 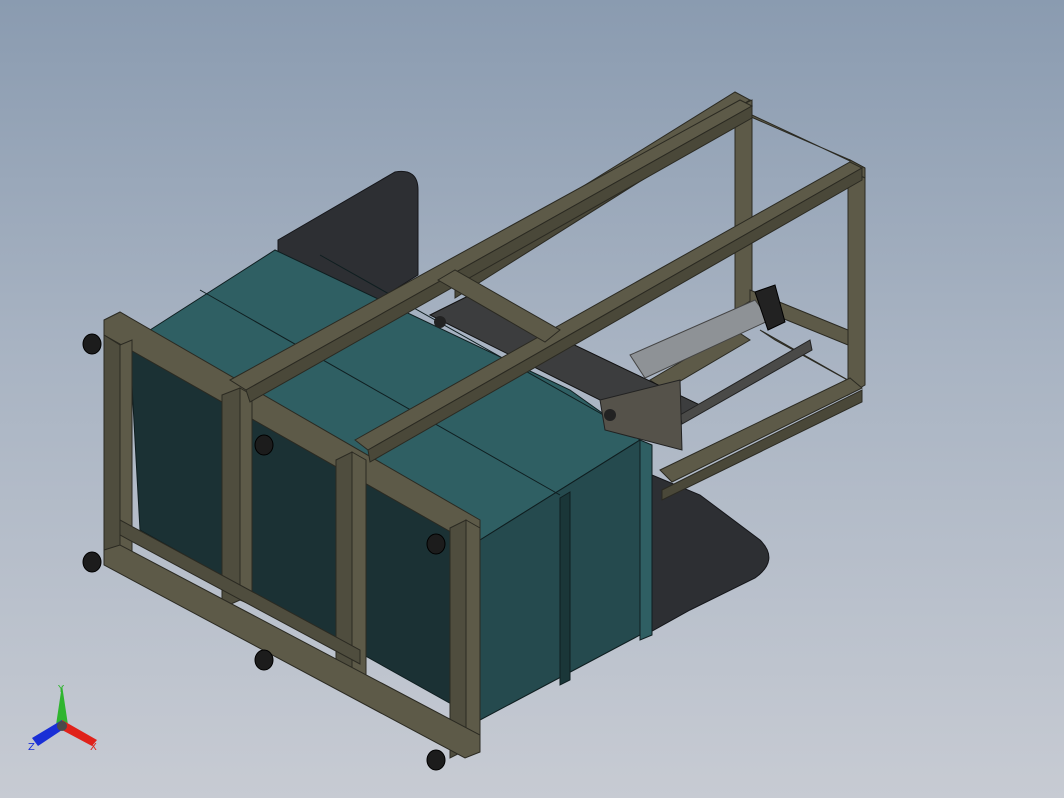 What do you see at coordinates (62, 726) in the screenshot?
I see `origin-dot` at bounding box center [62, 726].